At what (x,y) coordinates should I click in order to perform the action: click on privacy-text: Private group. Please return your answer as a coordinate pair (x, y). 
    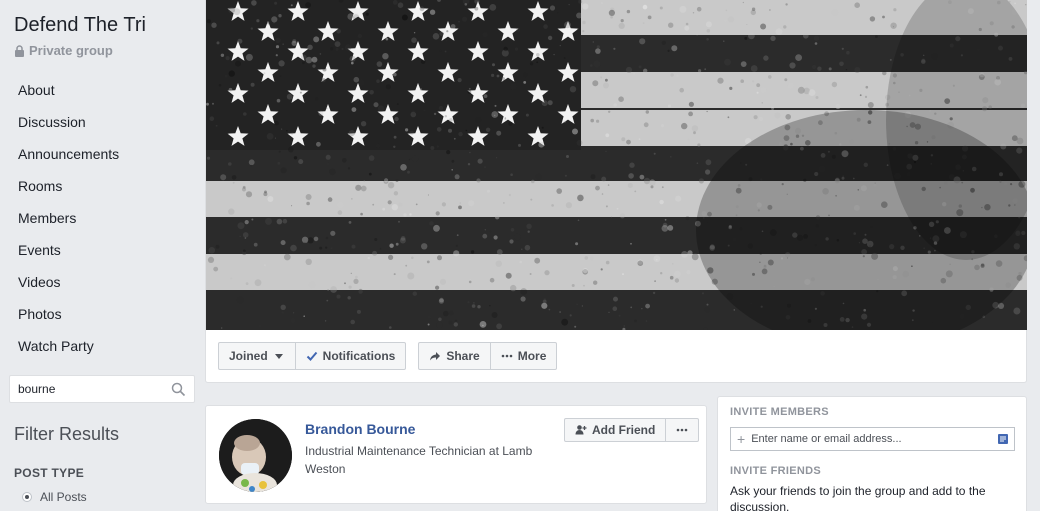
    Looking at the image, I should click on (71, 50).